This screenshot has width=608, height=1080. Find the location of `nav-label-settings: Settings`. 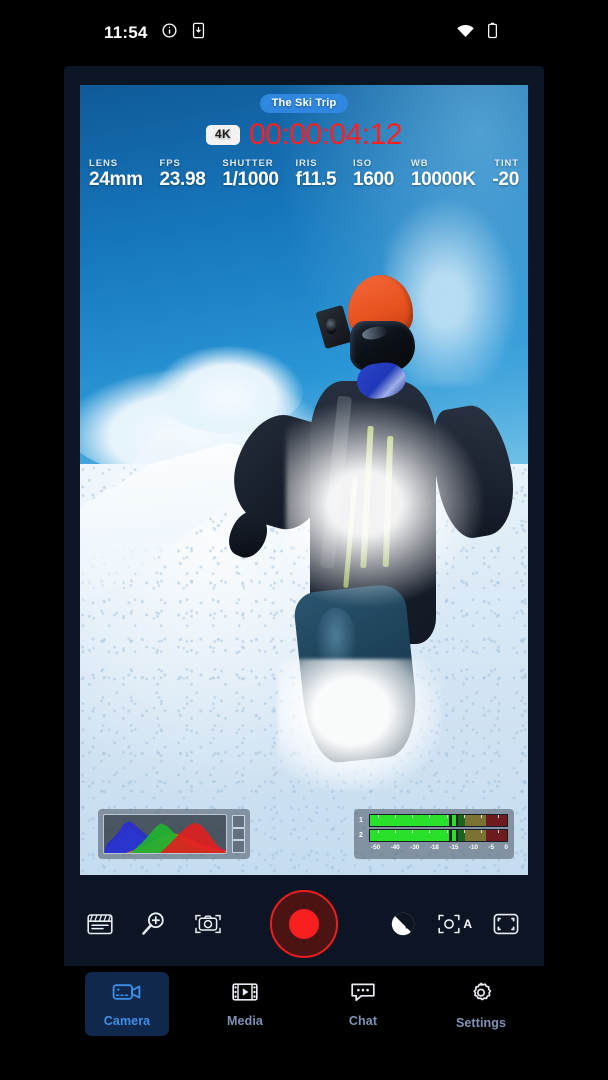

nav-label-settings: Settings is located at coordinates (481, 1023).